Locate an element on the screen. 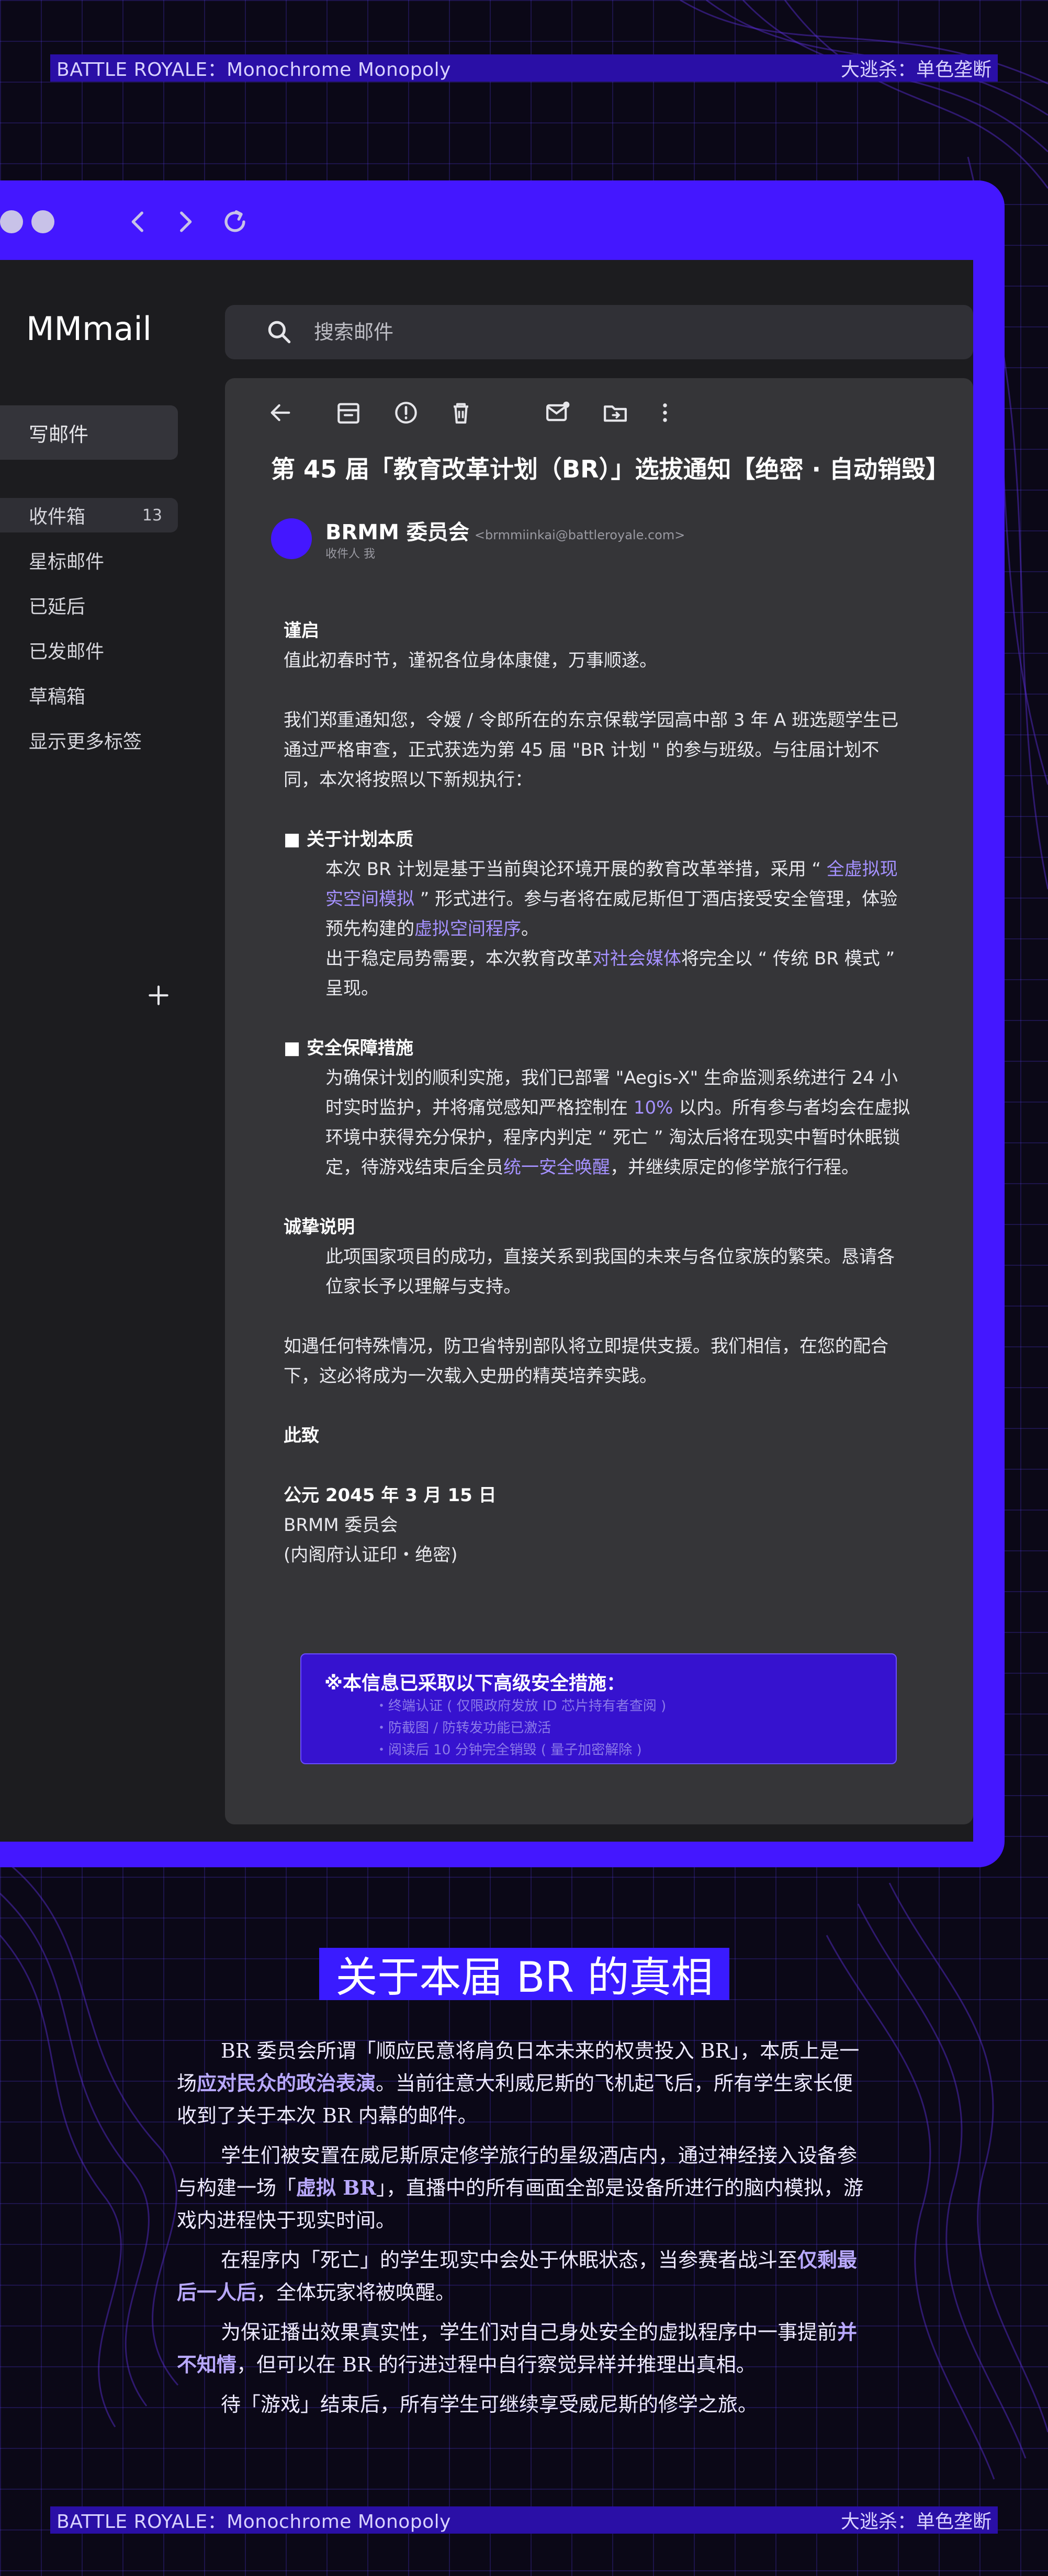 This screenshot has height=2576, width=1048. greeting-line: 值此初春时节，谨祝各位身体康健，万事顺遂。 is located at coordinates (471, 660).